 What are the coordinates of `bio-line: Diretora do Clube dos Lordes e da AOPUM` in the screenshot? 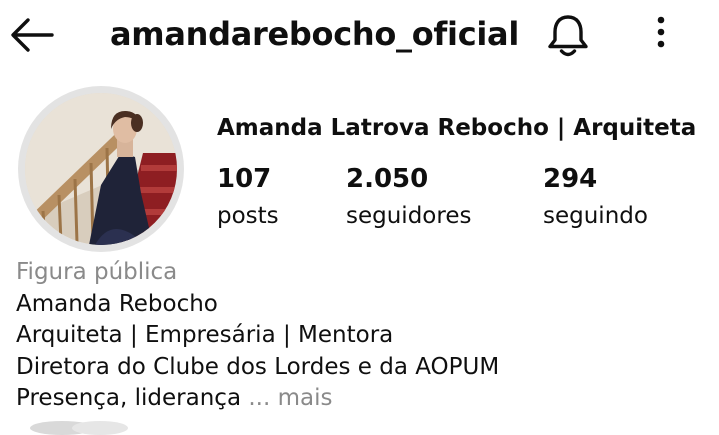 It's located at (258, 366).